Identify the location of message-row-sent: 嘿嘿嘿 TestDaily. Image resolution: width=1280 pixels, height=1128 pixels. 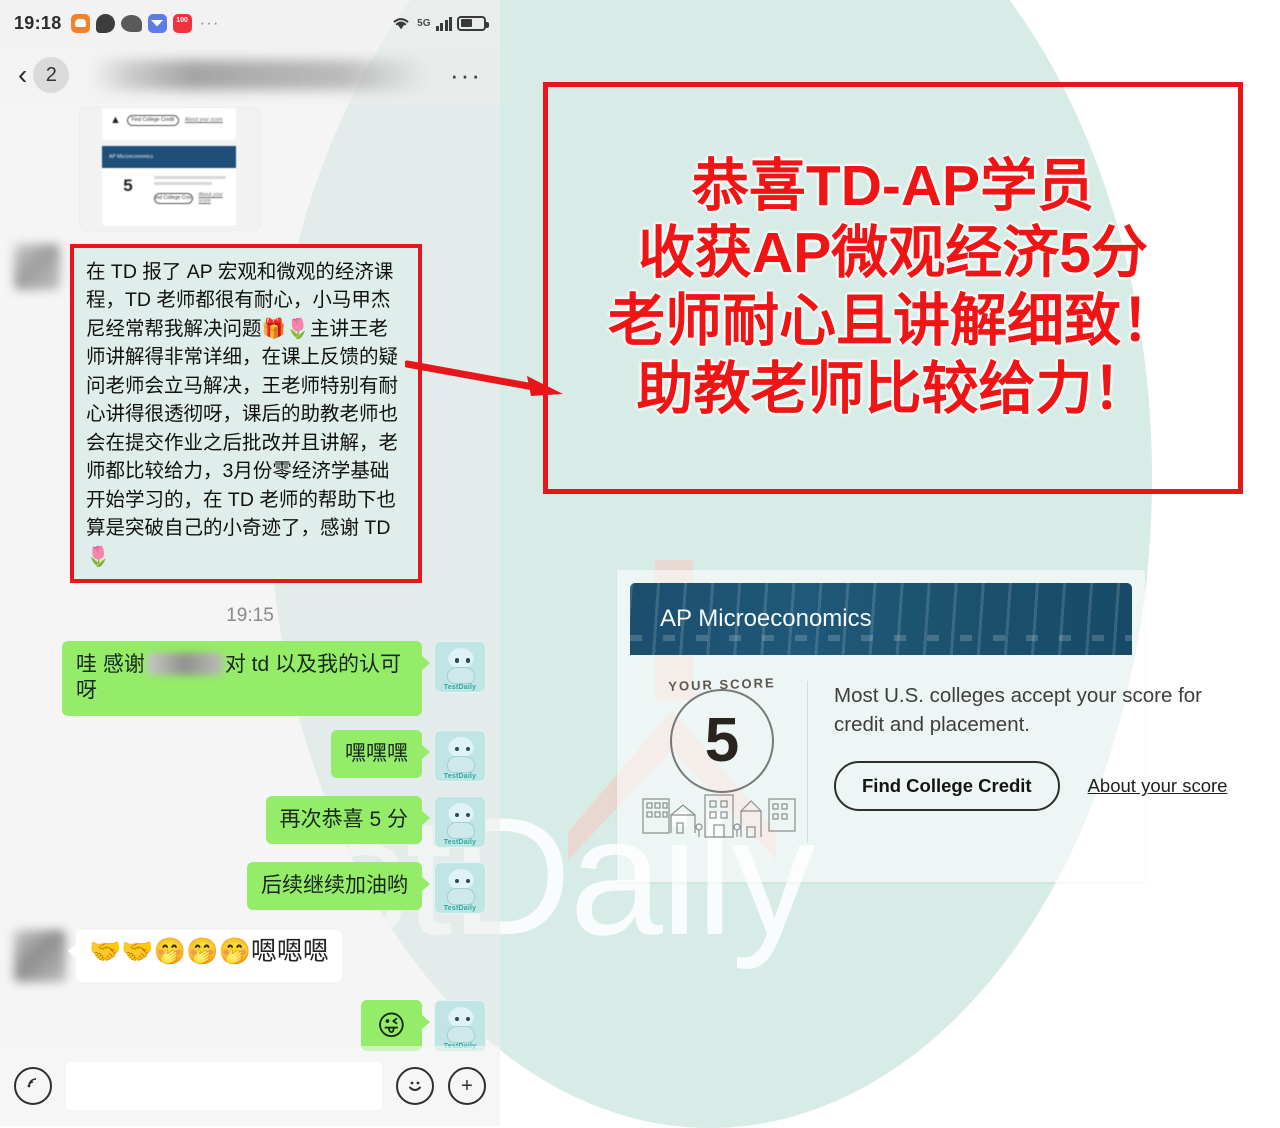
(250, 755).